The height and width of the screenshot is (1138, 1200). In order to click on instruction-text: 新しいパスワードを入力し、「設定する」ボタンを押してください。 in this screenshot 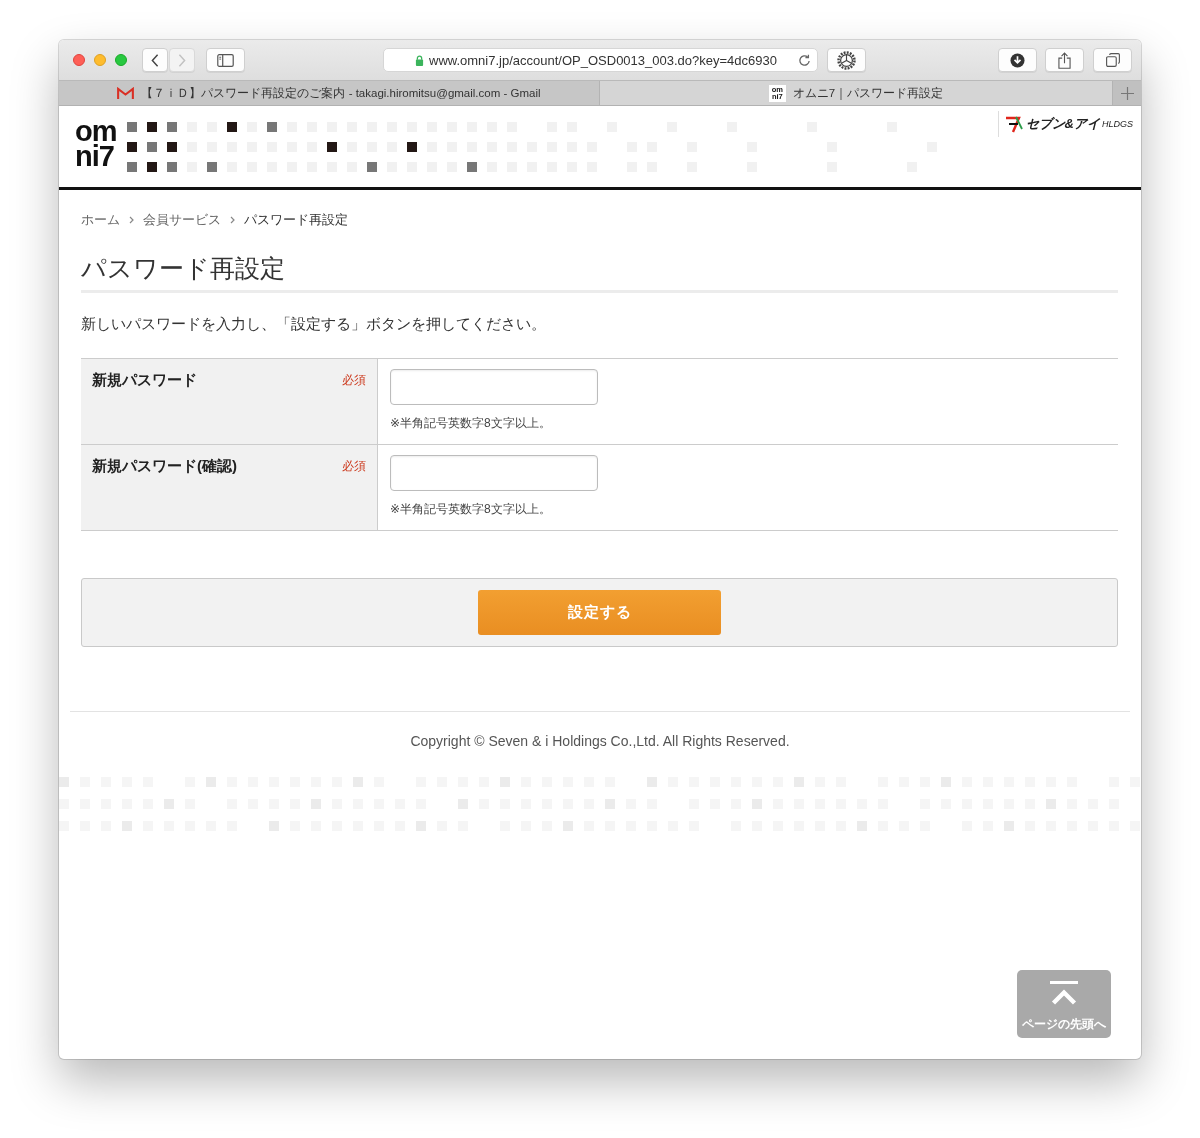, I will do `click(313, 324)`.